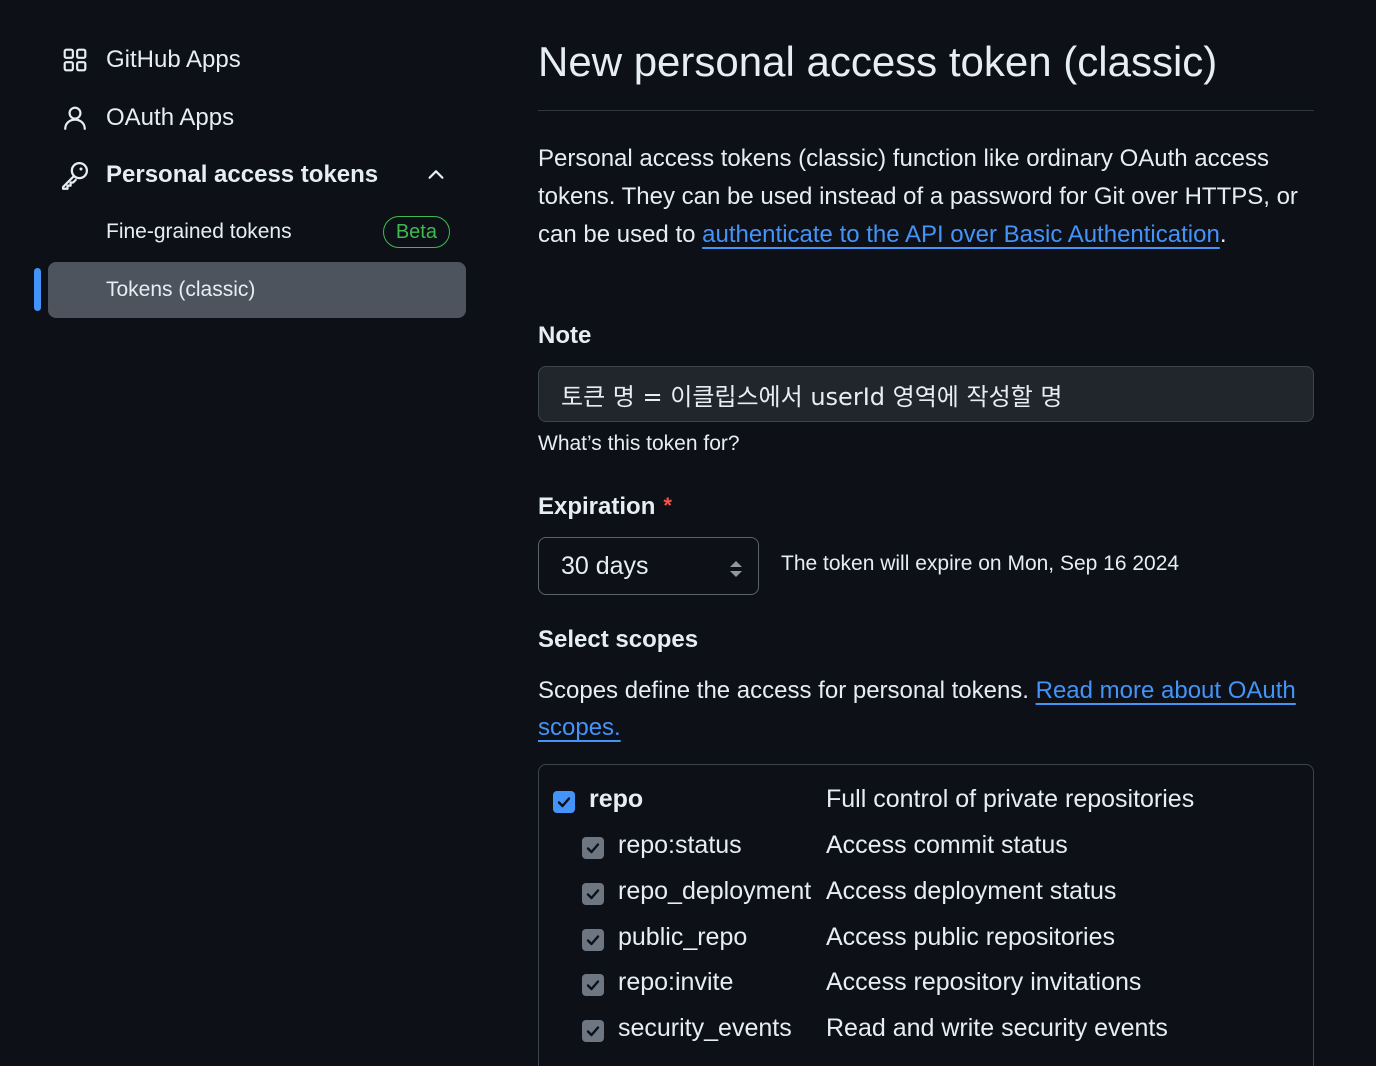  Describe the element at coordinates (680, 845) in the screenshot. I see `scope-name: repo:status` at that location.